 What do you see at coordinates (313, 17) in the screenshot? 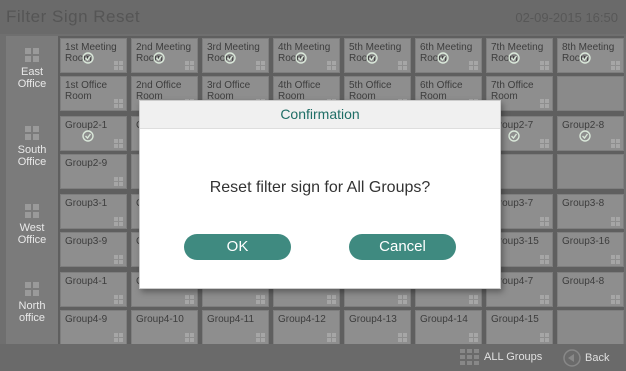
I see `title-bar: Filter Sign Reset 02-09-2015 16:50` at bounding box center [313, 17].